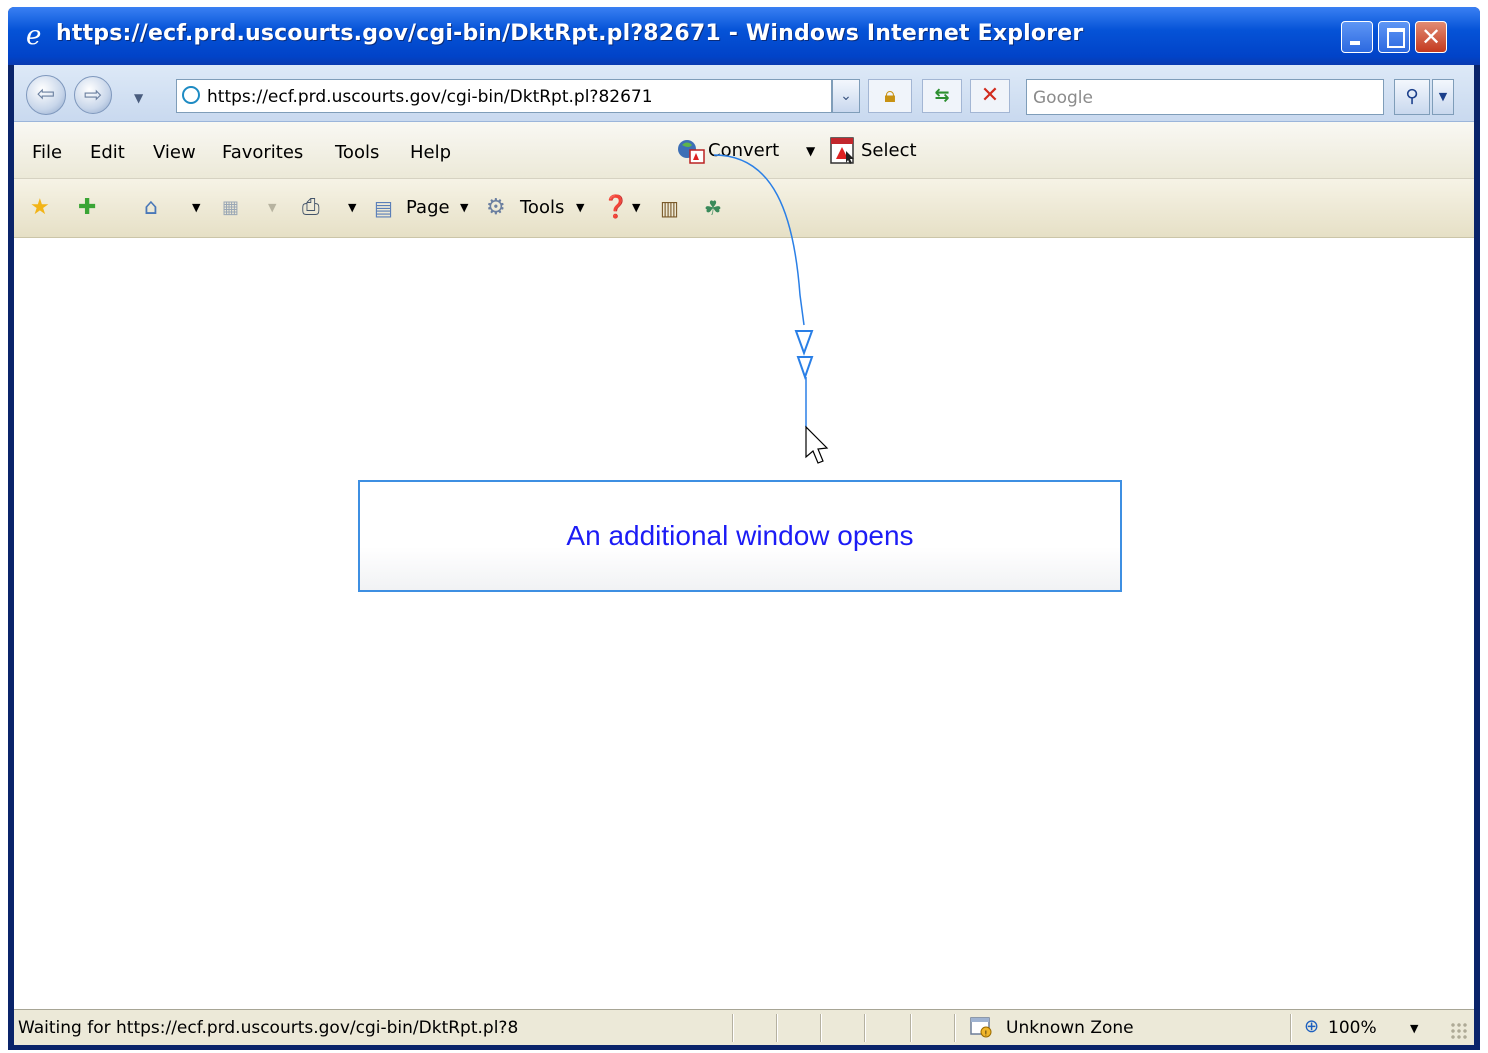  I want to click on menu-file: File, so click(47, 152).